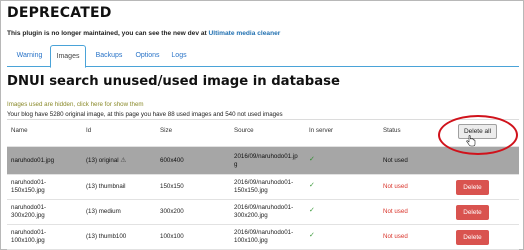  What do you see at coordinates (172, 186) in the screenshot?
I see `cell-size: 150x150` at bounding box center [172, 186].